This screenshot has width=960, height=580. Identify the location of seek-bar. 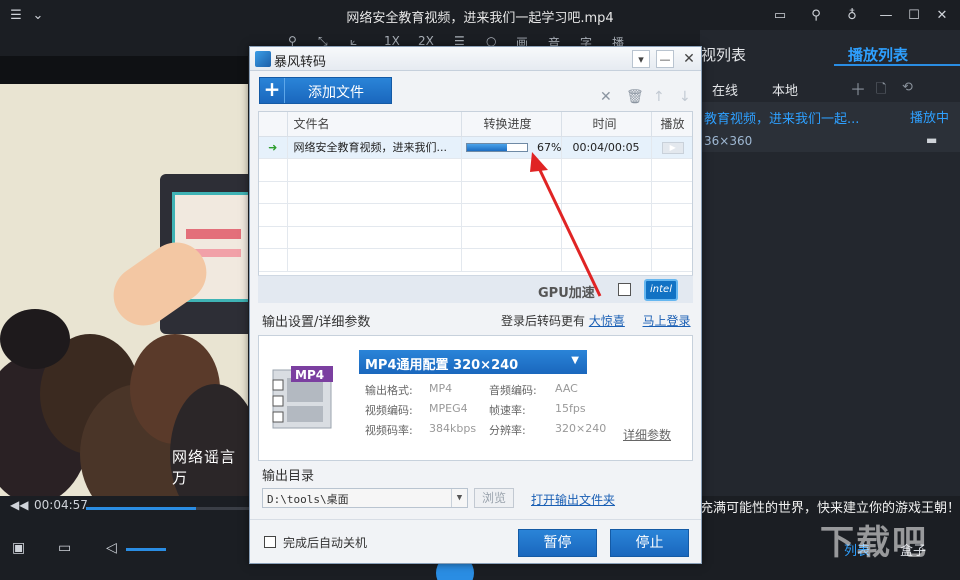
(168, 508).